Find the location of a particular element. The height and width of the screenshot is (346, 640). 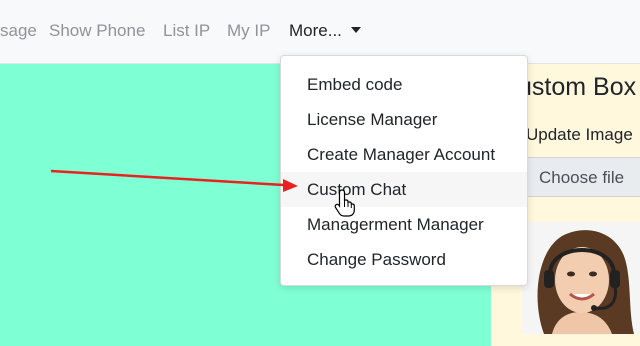

hand-pointer-cursor-icon is located at coordinates (344, 203).